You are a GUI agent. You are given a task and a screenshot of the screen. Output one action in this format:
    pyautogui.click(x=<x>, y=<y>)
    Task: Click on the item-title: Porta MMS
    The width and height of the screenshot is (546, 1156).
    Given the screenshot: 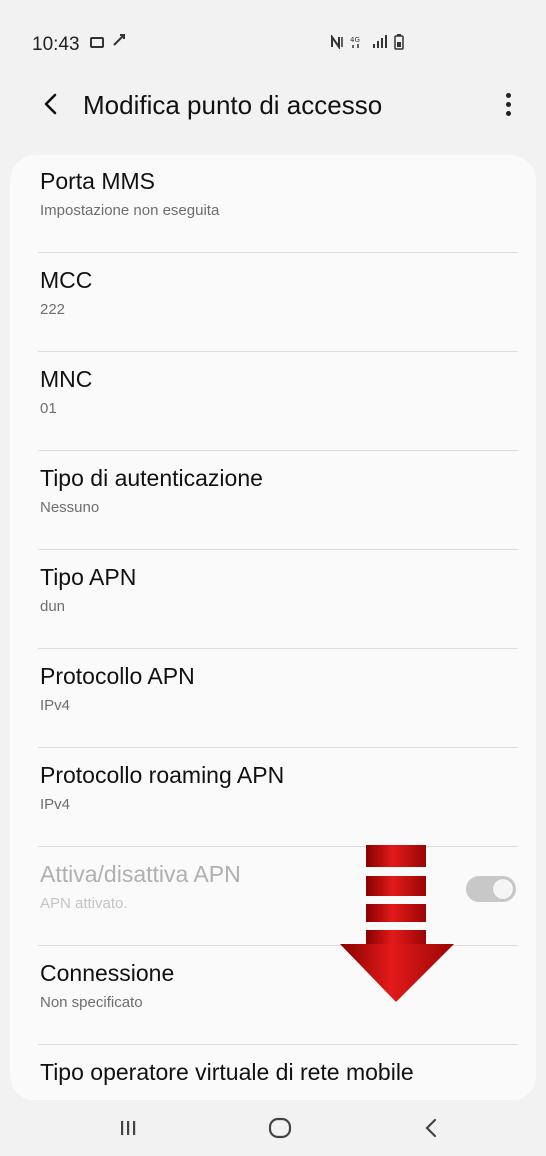 What is the action you would take?
    pyautogui.click(x=98, y=181)
    